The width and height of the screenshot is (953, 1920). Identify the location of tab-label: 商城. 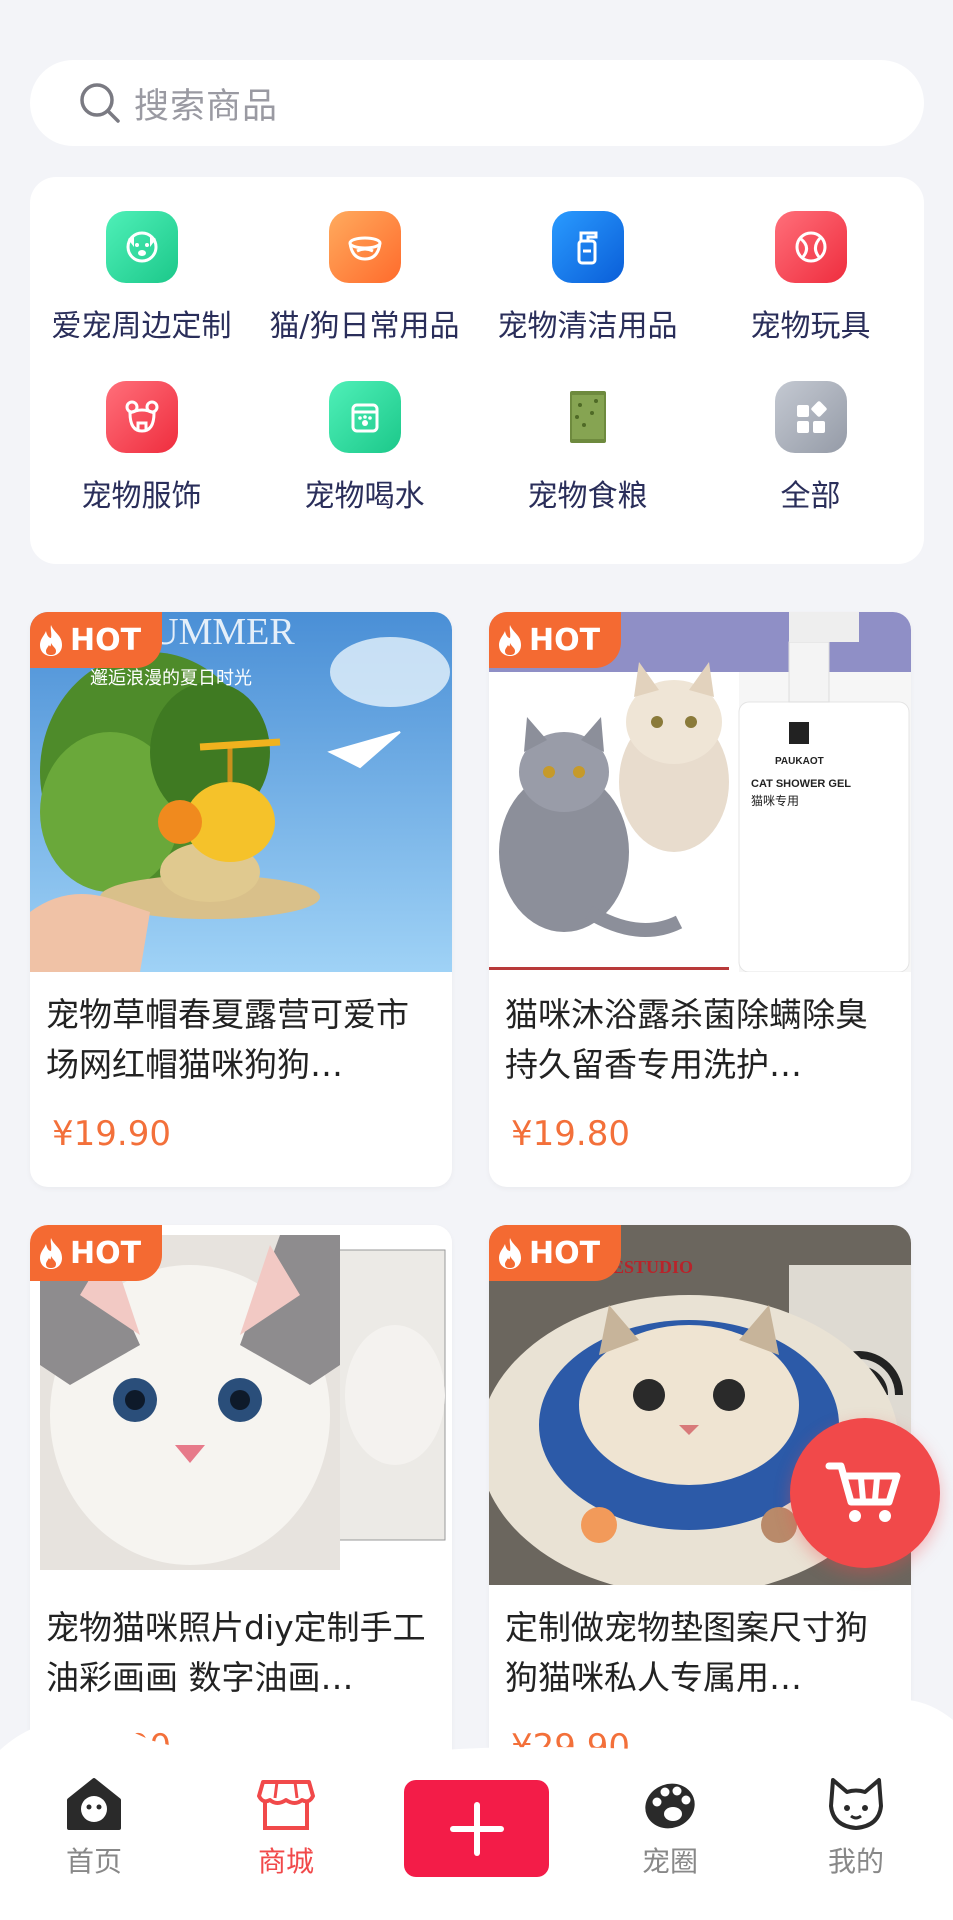
(285, 1861).